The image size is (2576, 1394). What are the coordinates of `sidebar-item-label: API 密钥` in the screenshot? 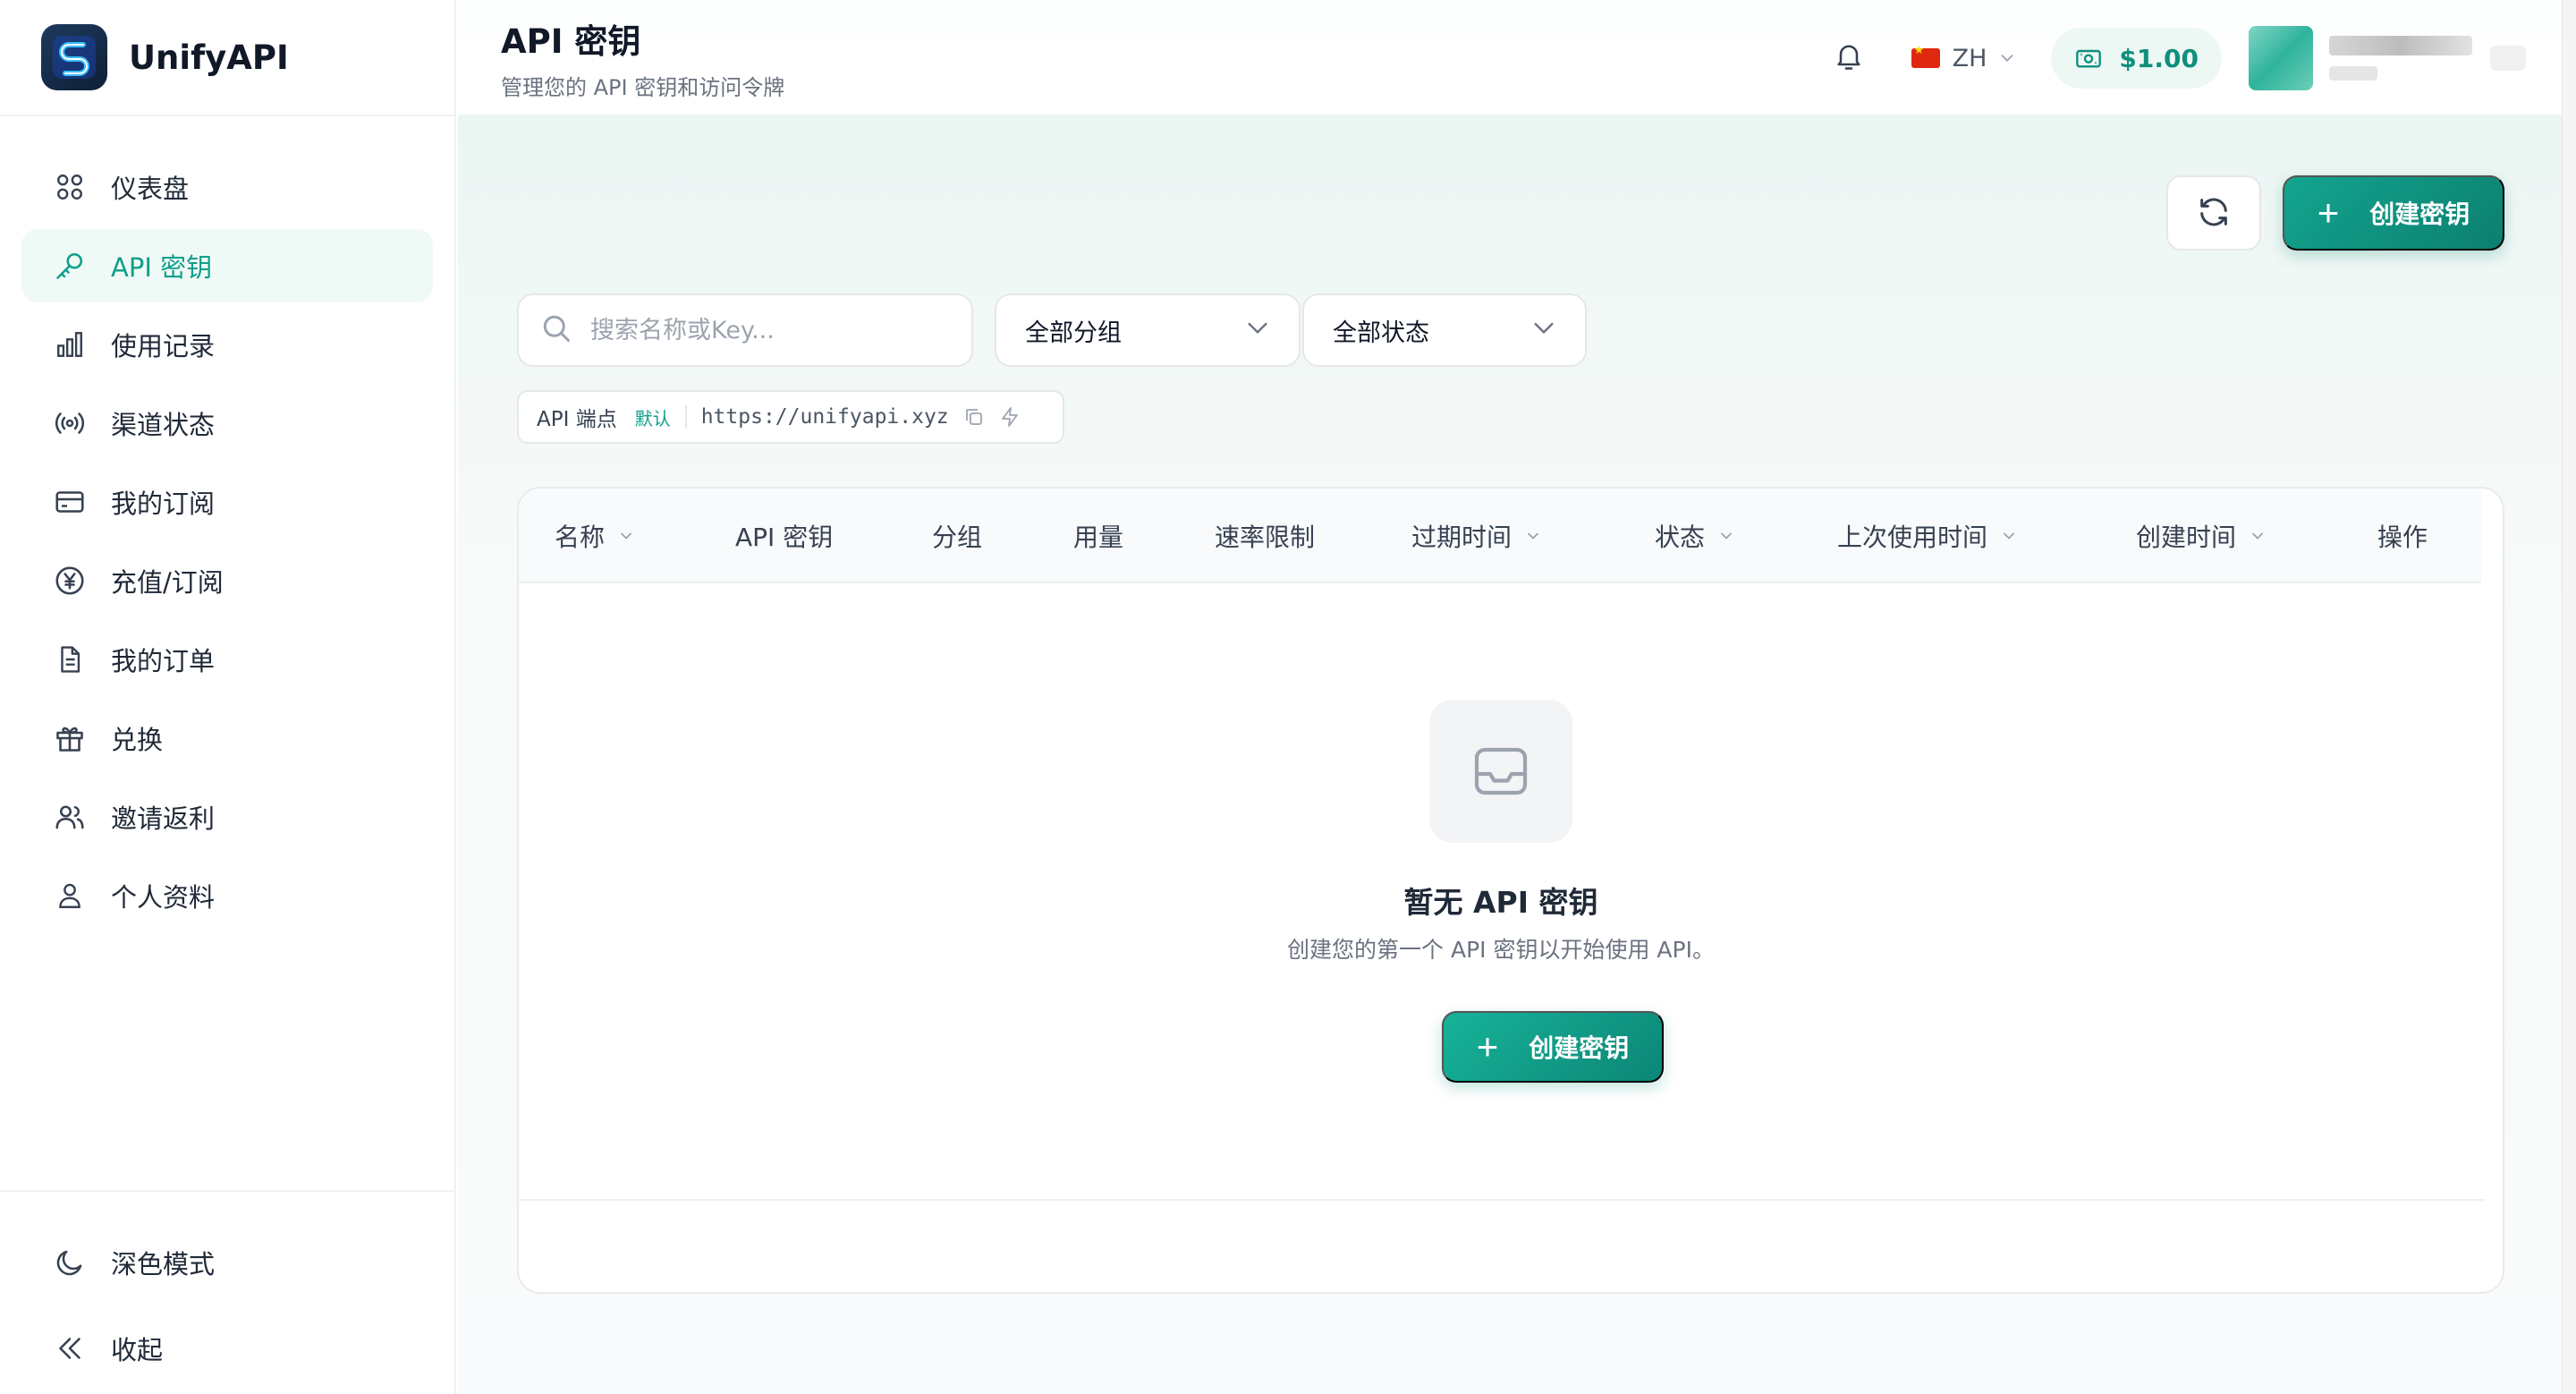 It's located at (162, 267).